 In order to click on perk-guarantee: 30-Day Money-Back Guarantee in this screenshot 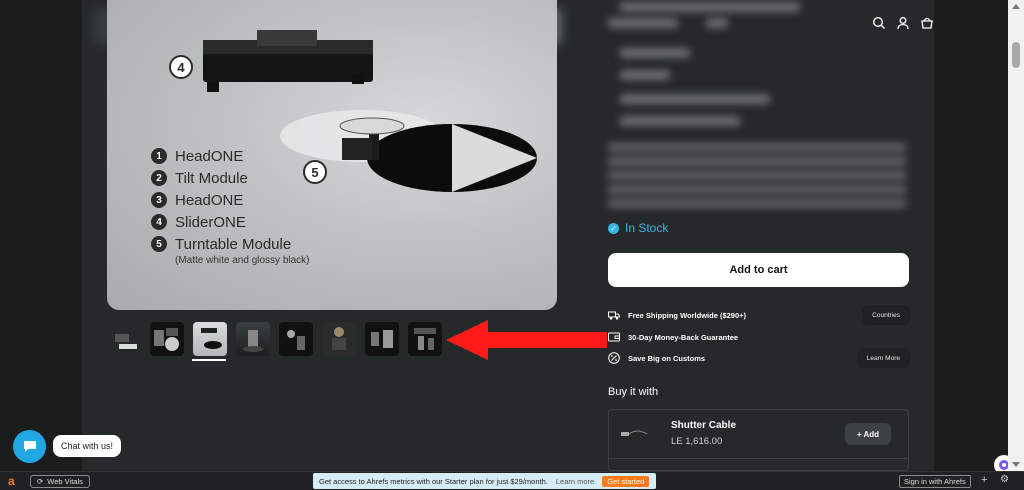, I will do `click(673, 337)`.